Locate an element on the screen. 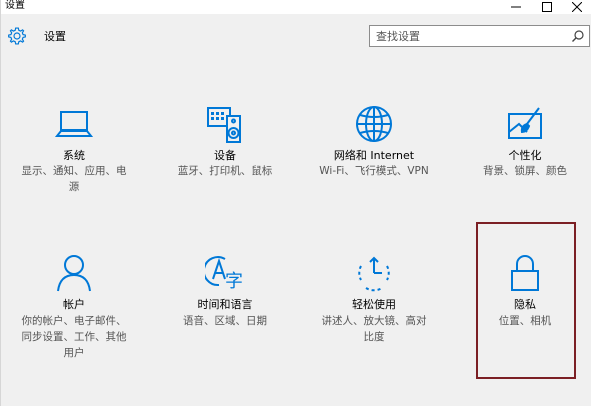 The image size is (591, 406). tile-description: Wi-Fi、飞行模式、VPN is located at coordinates (374, 171).